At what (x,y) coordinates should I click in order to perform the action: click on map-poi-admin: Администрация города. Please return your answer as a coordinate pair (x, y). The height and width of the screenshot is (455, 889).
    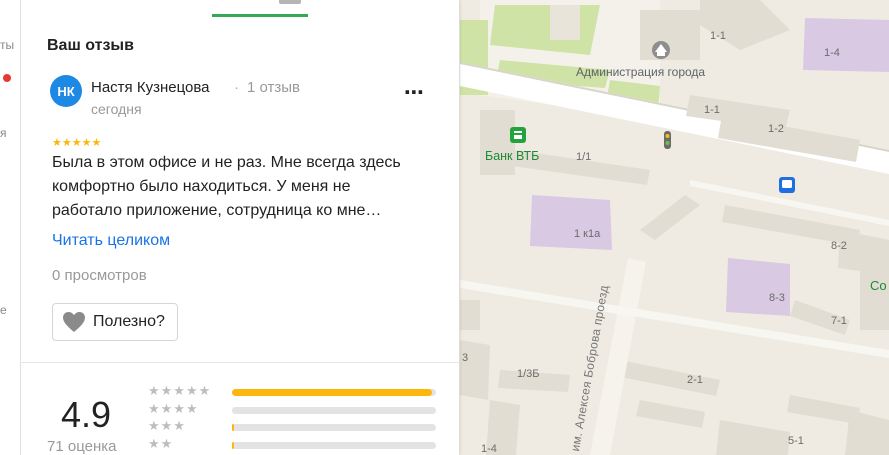
    Looking at the image, I should click on (640, 72).